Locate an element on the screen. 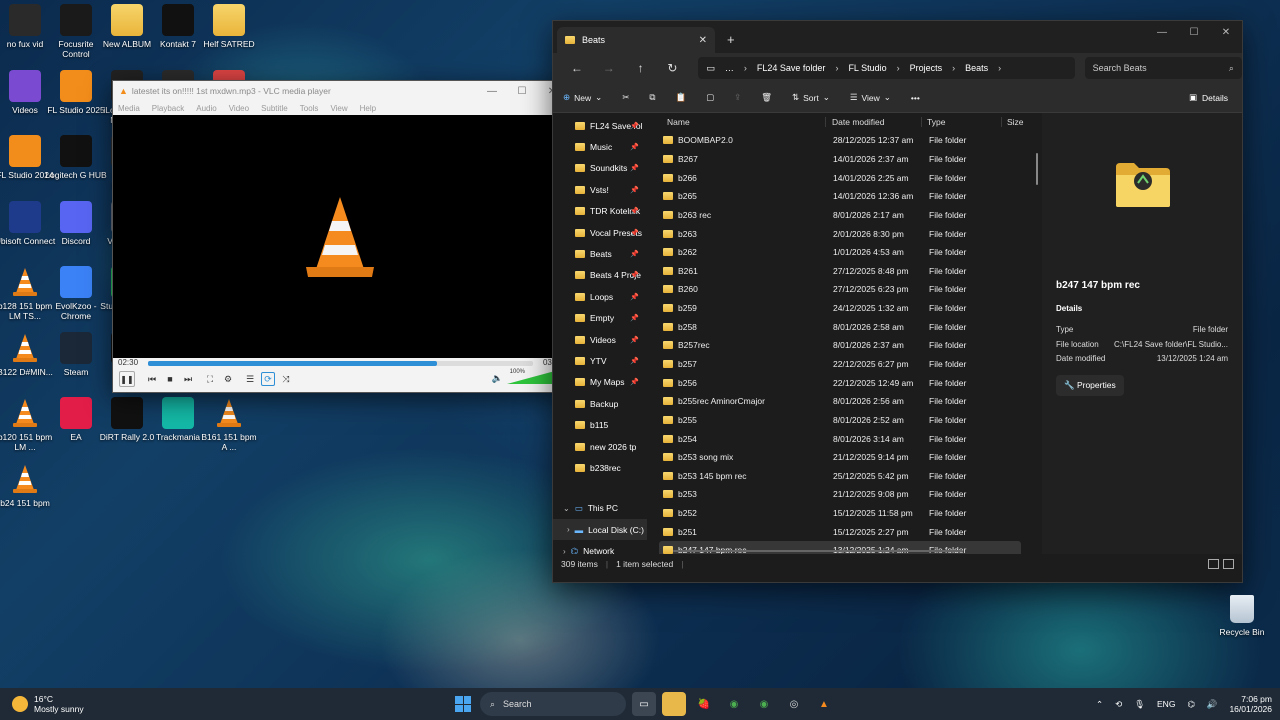 The image size is (1280, 720). obs-icon: ◎ is located at coordinates (794, 704).